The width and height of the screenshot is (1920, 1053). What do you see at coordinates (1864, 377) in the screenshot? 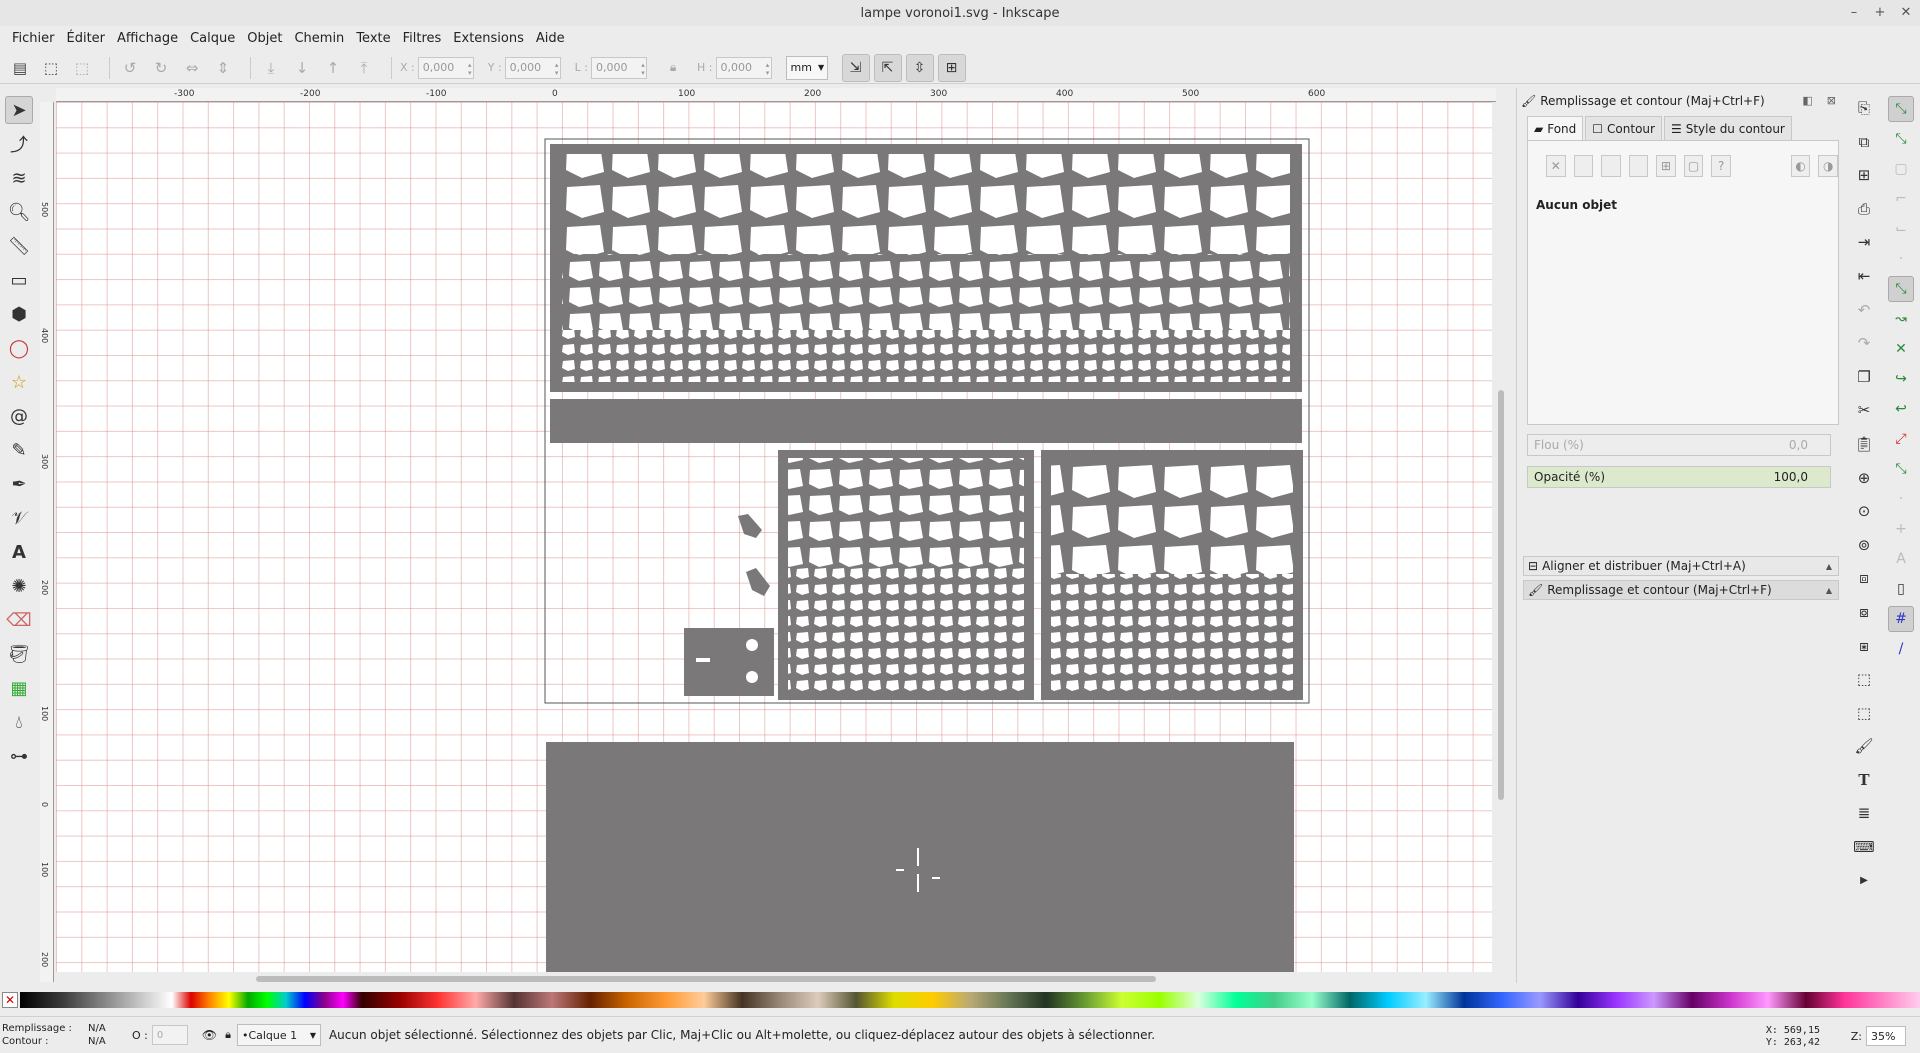
I see `copy-icon: ❐` at bounding box center [1864, 377].